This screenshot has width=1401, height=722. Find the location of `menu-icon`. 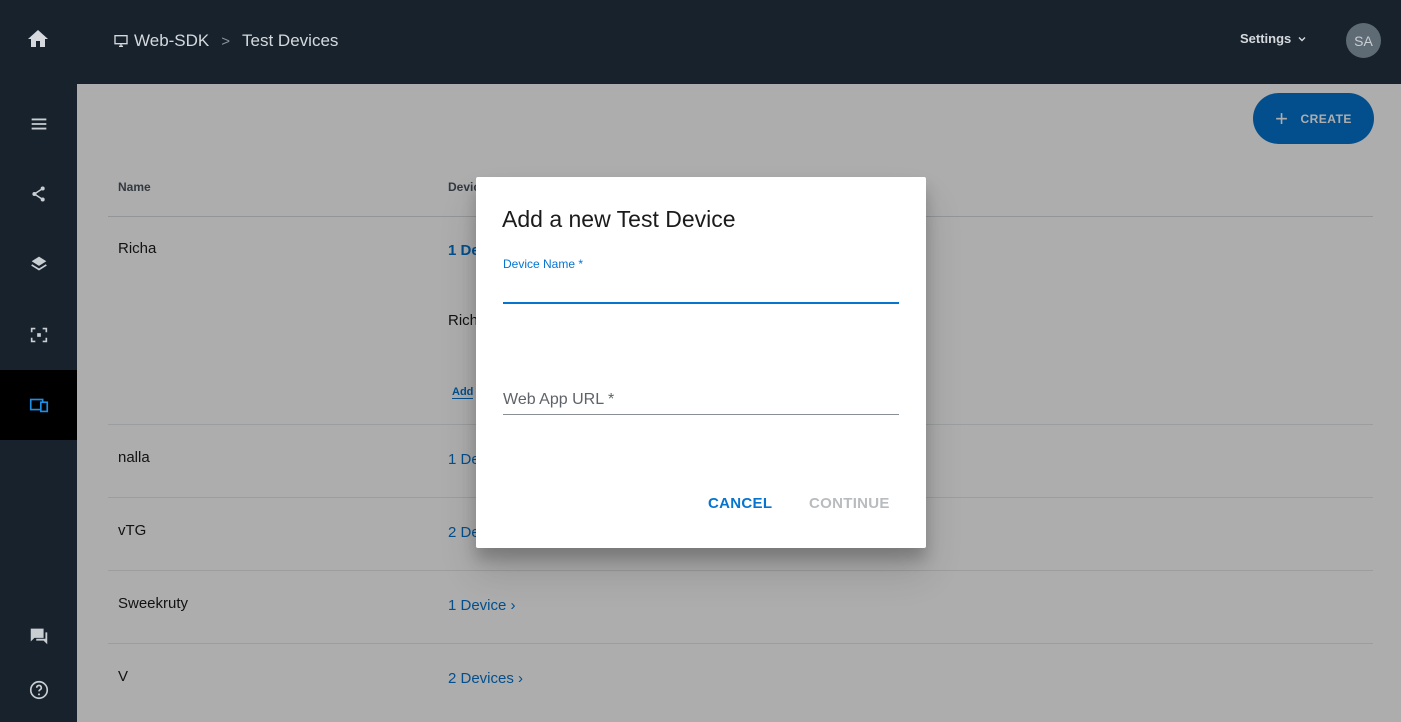

menu-icon is located at coordinates (38, 124).